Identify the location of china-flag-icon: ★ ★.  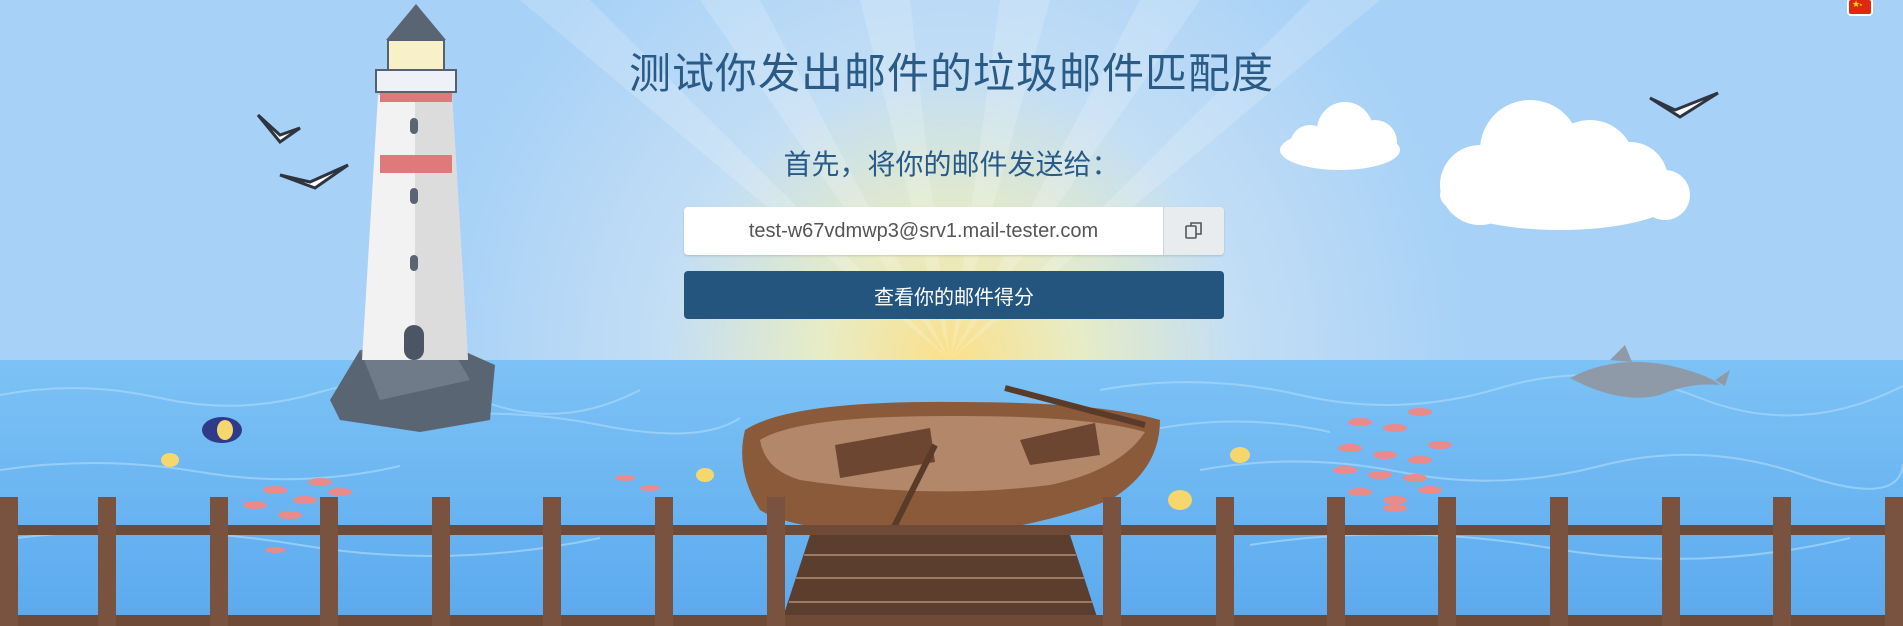
(1860, 7).